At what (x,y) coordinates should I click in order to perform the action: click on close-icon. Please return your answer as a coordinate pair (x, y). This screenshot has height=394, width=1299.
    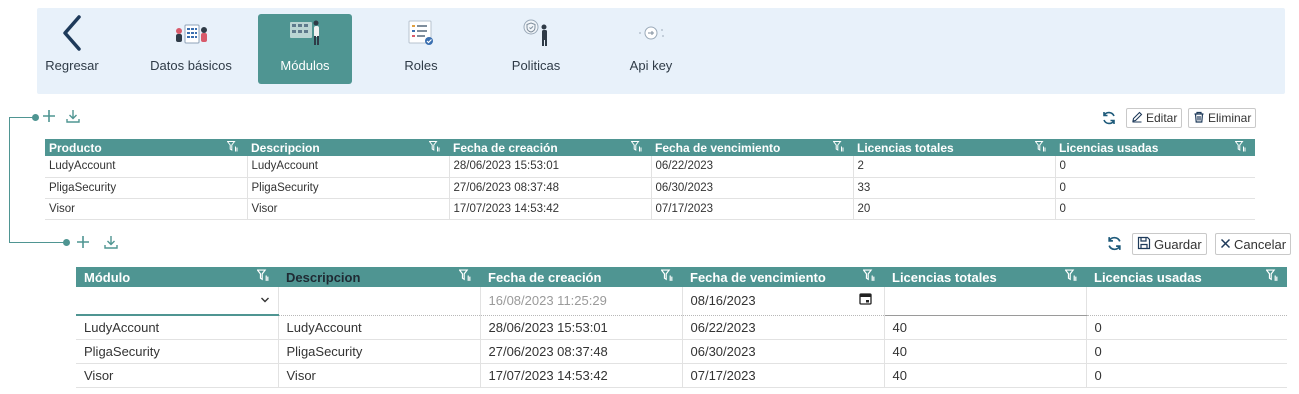
    Looking at the image, I should click on (1225, 244).